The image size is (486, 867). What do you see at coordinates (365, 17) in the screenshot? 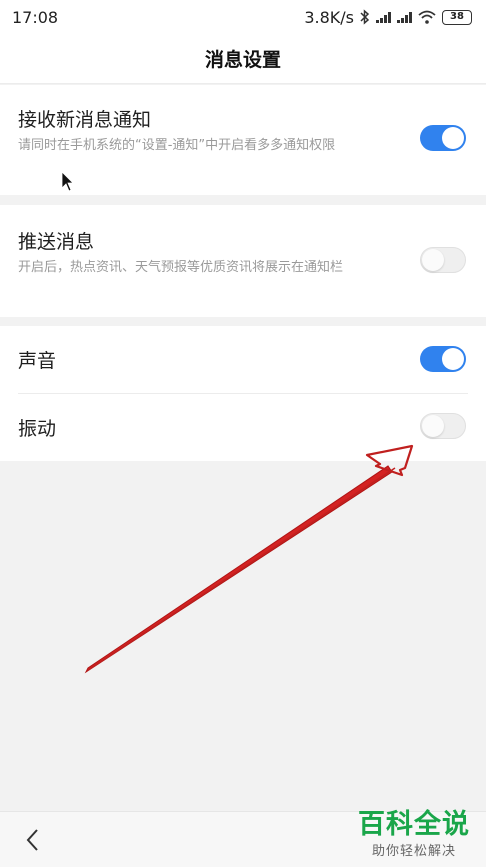
I see `bluetooth-icon` at bounding box center [365, 17].